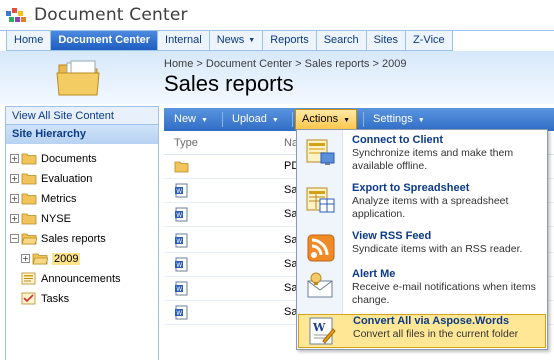 This screenshot has width=554, height=360. I want to click on menu-item-title: Convert All via Aspose.Words, so click(431, 321).